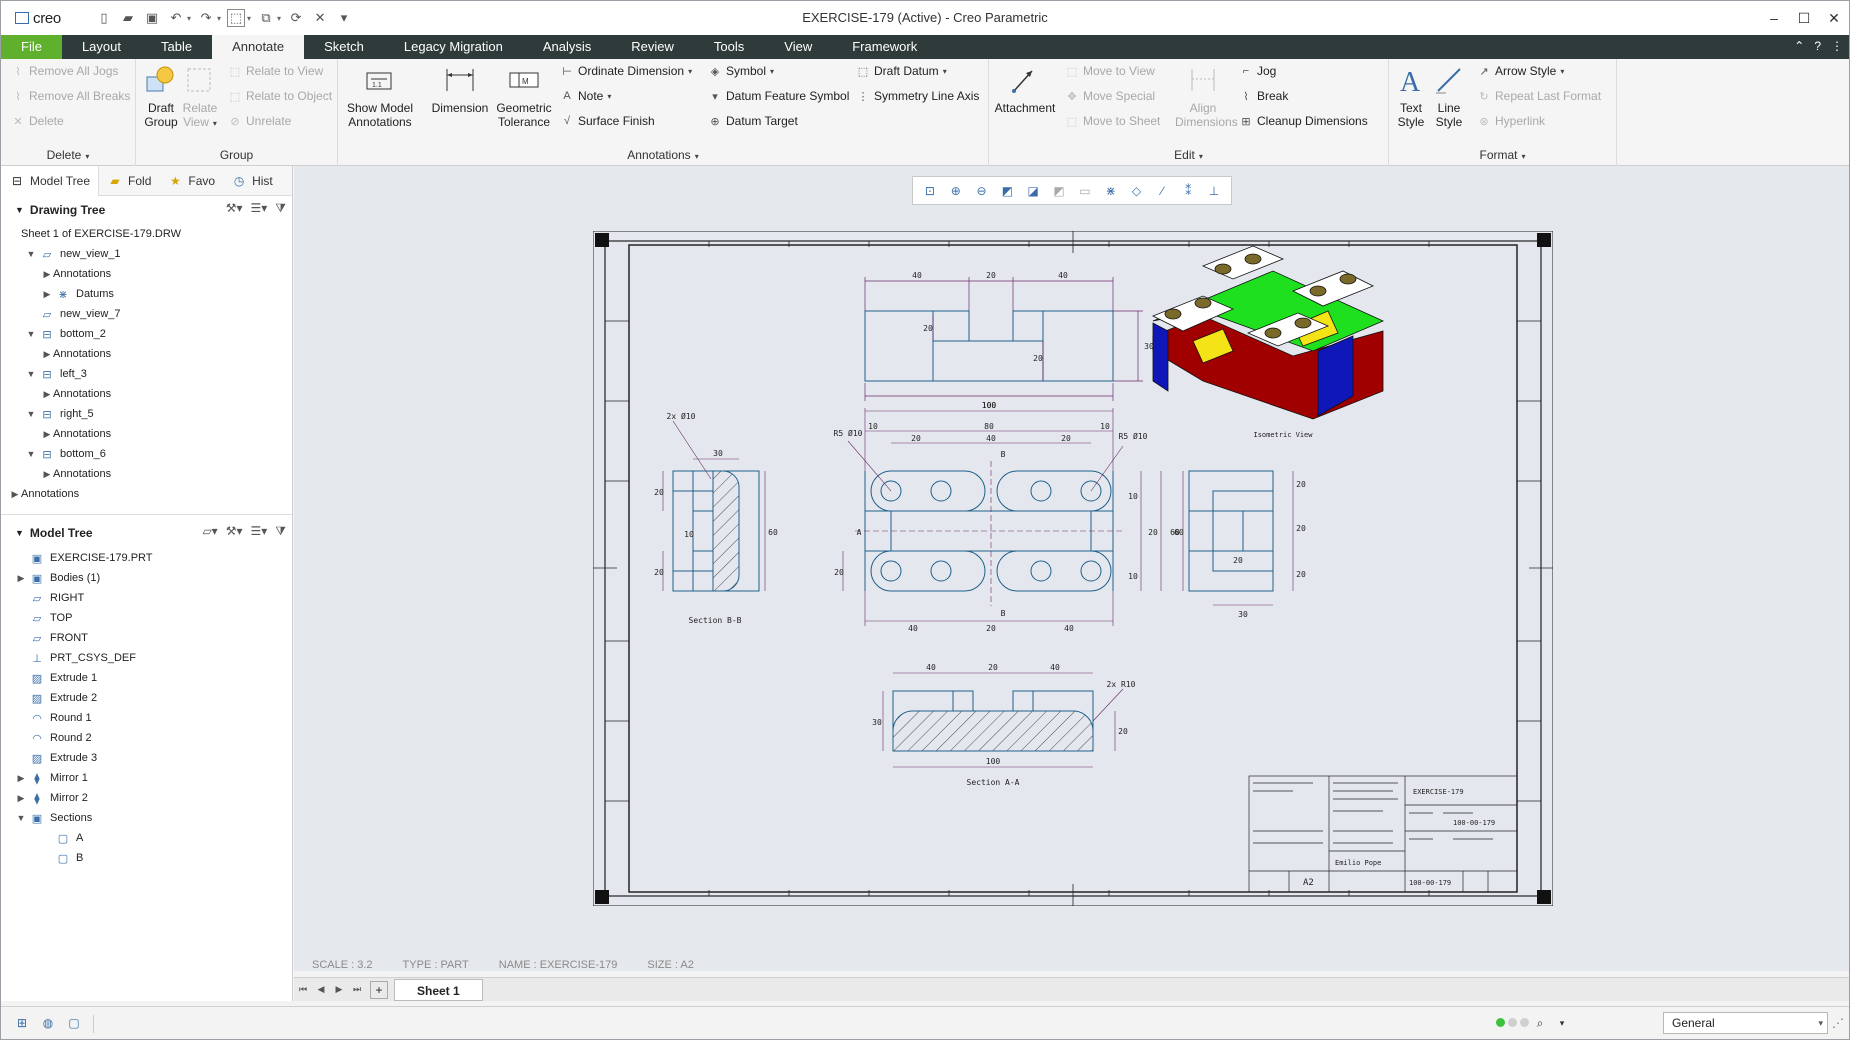  Describe the element at coordinates (1502, 155) in the screenshot. I see `format-group-label: Format ▾` at that location.